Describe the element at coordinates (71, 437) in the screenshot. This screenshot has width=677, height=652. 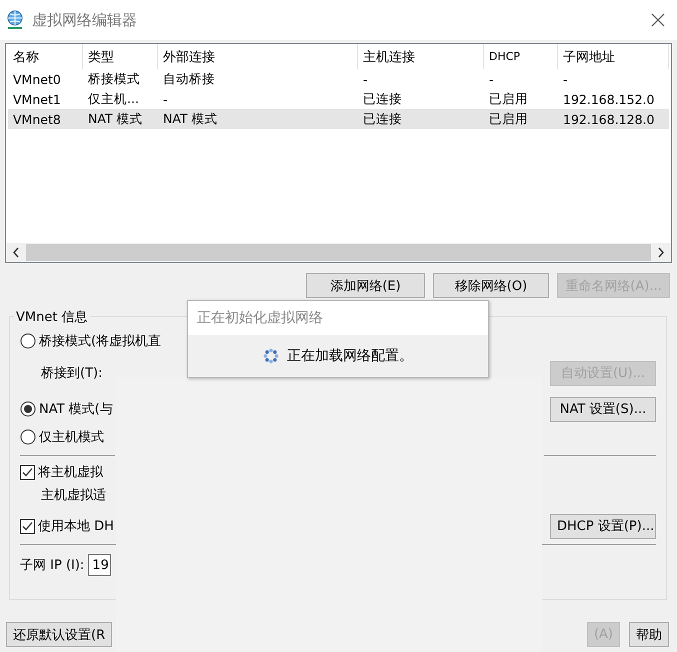
I see `radio-label: 仅主机模式` at that location.